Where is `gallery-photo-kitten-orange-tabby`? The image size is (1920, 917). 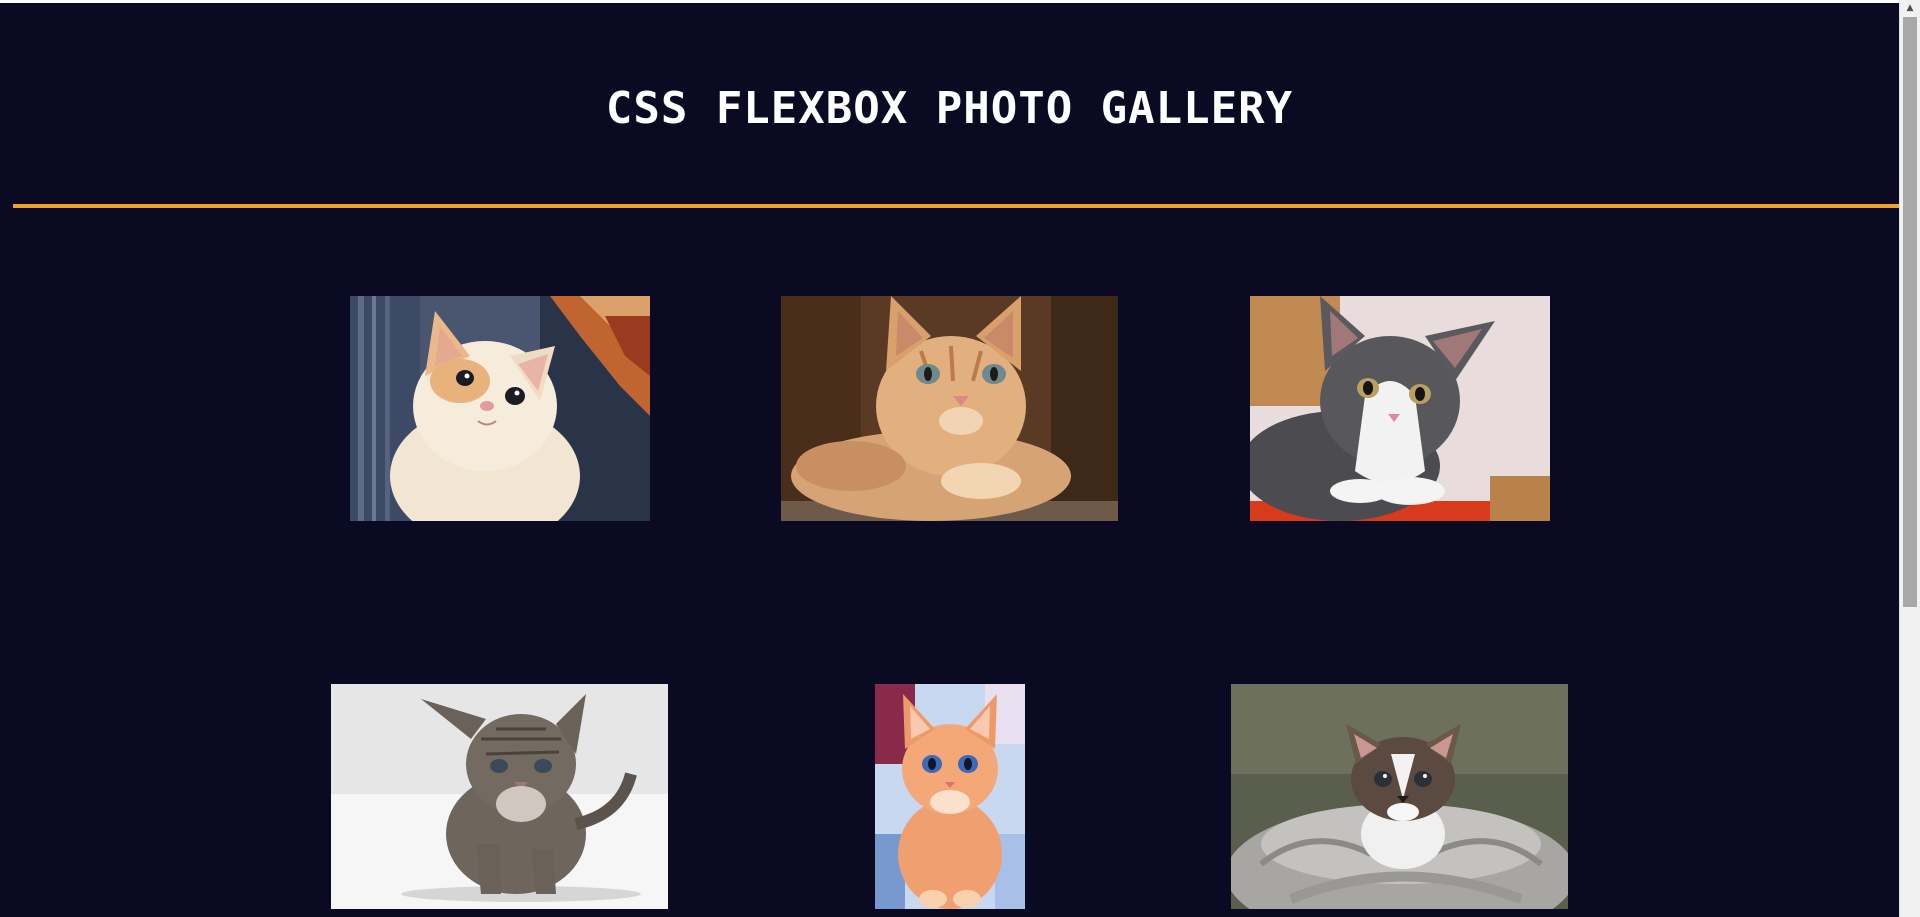
gallery-photo-kitten-orange-tabby is located at coordinates (949, 408).